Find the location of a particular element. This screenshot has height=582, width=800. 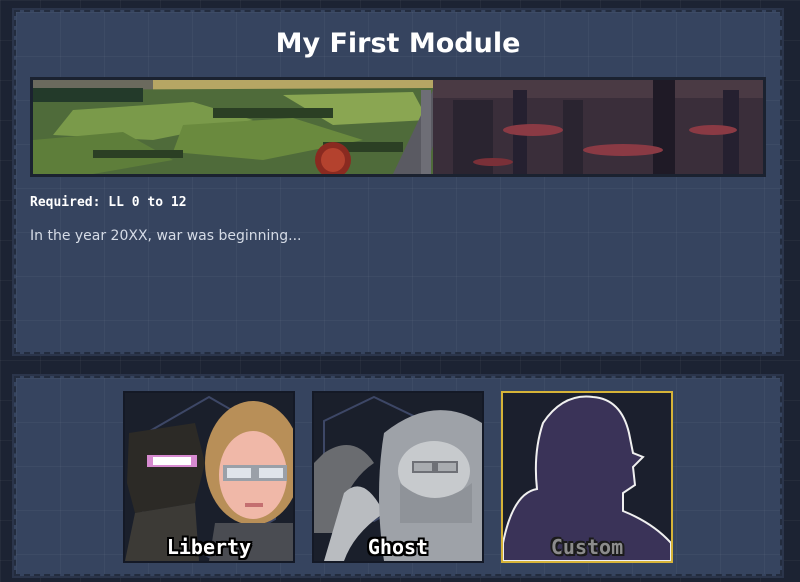

pilot-card-custom: Custom is located at coordinates (587, 477).